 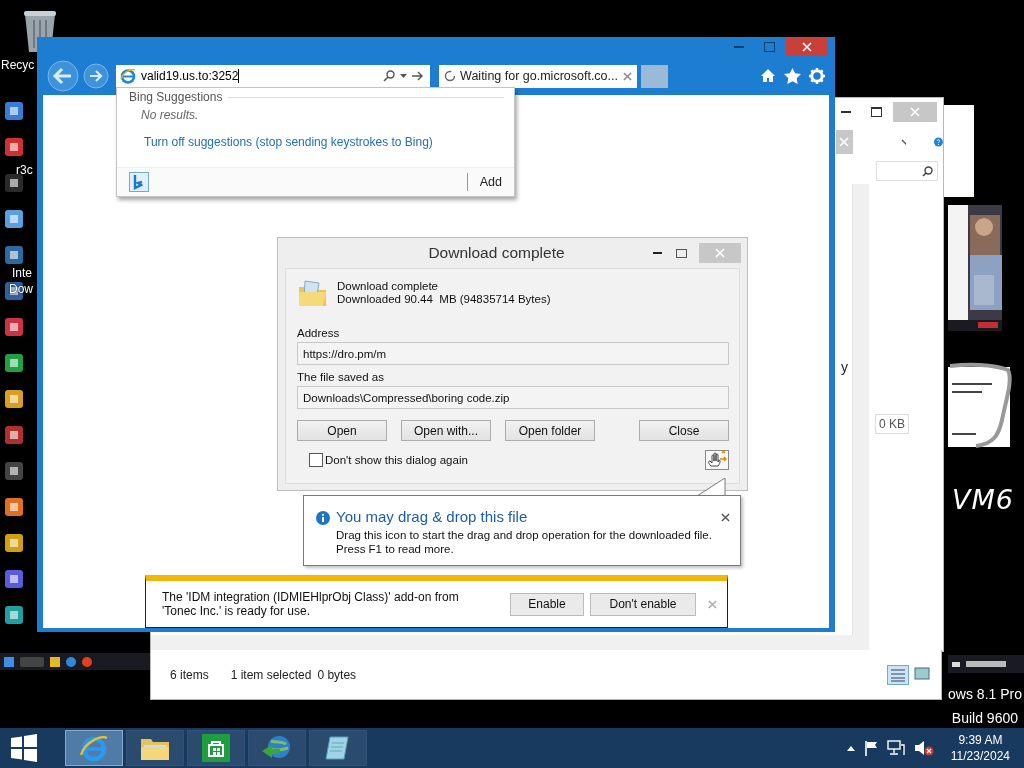 What do you see at coordinates (496, 253) in the screenshot?
I see `dialog-title: Download complete` at bounding box center [496, 253].